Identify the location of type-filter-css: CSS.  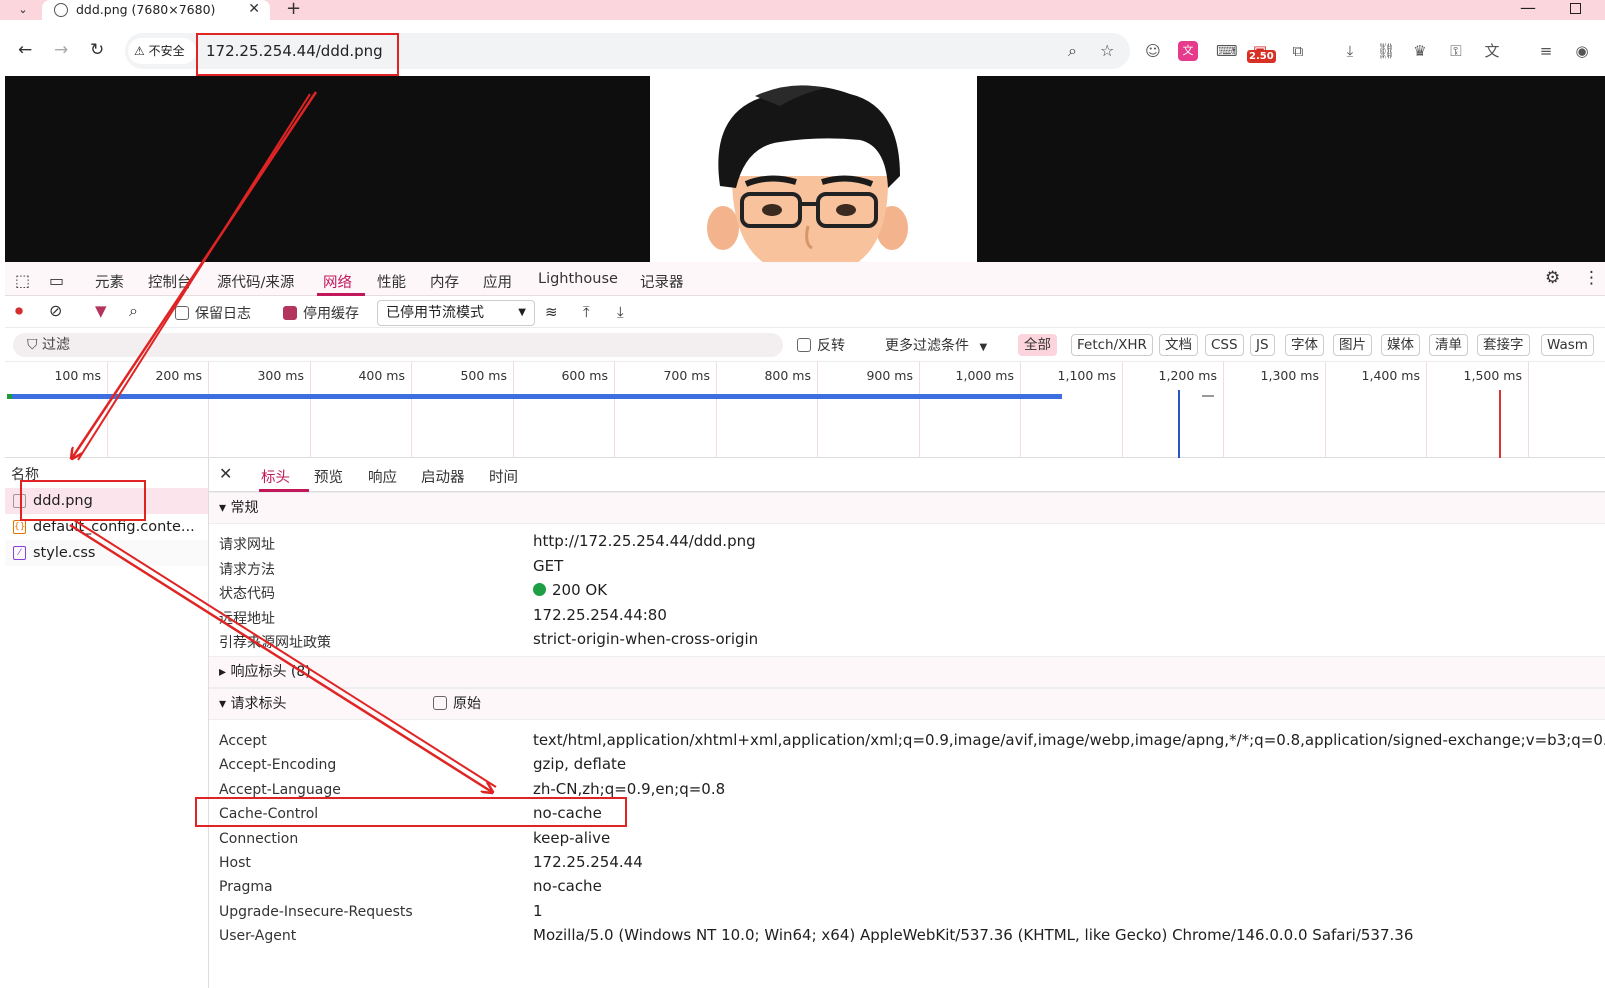
(1224, 345).